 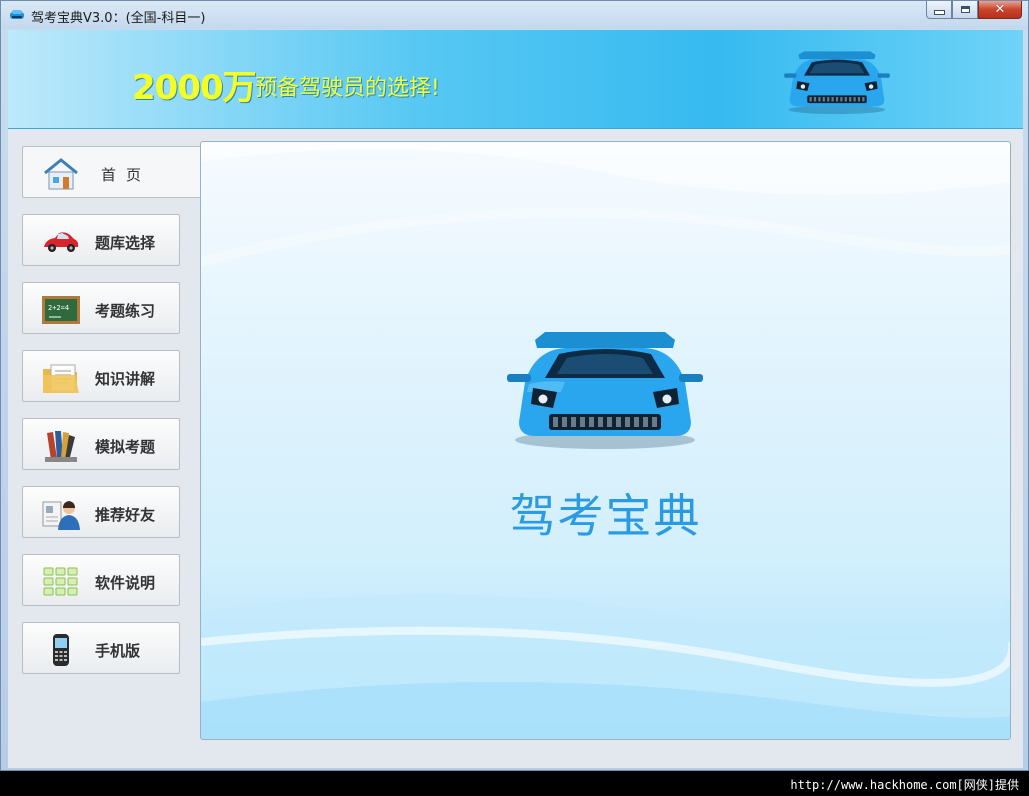 I want to click on sidebar-item-recommend: 推荐好友, so click(x=101, y=512).